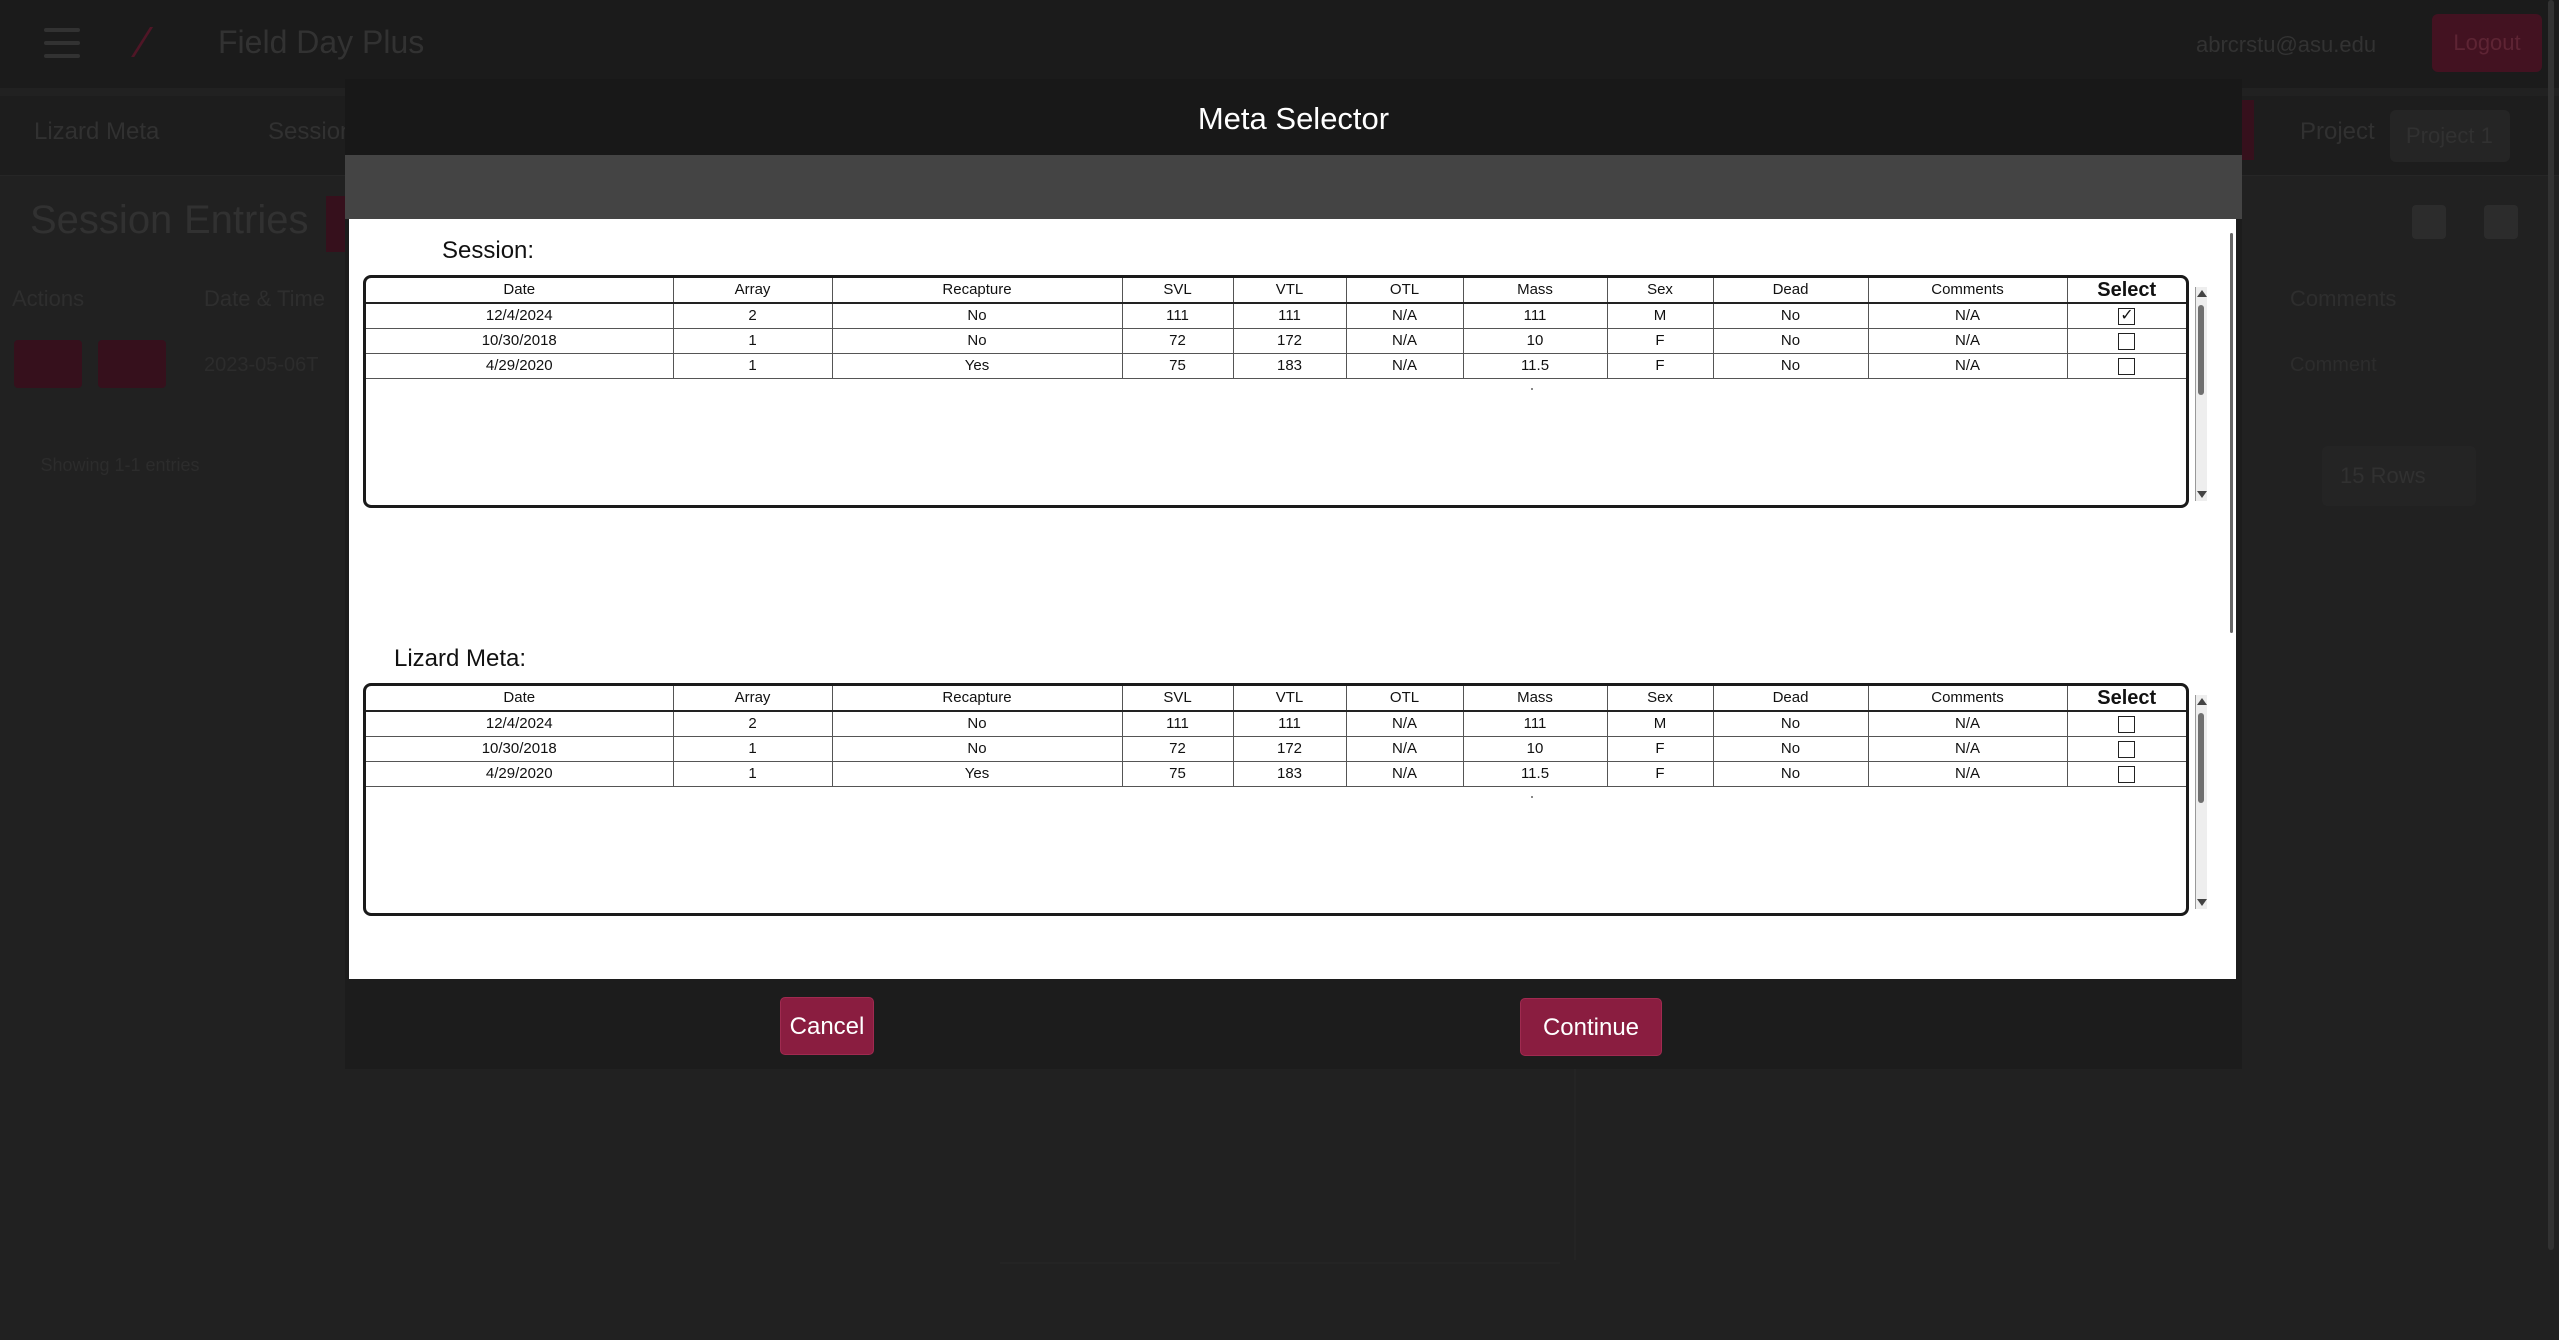 The height and width of the screenshot is (1340, 2559). What do you see at coordinates (1178, 724) in the screenshot?
I see `cell-svl: 111` at bounding box center [1178, 724].